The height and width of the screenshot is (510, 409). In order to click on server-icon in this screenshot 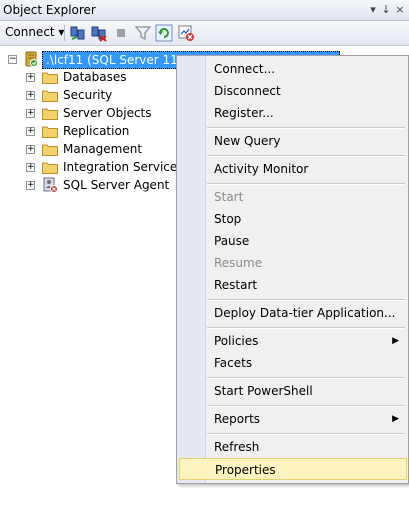, I will do `click(31, 59)`.